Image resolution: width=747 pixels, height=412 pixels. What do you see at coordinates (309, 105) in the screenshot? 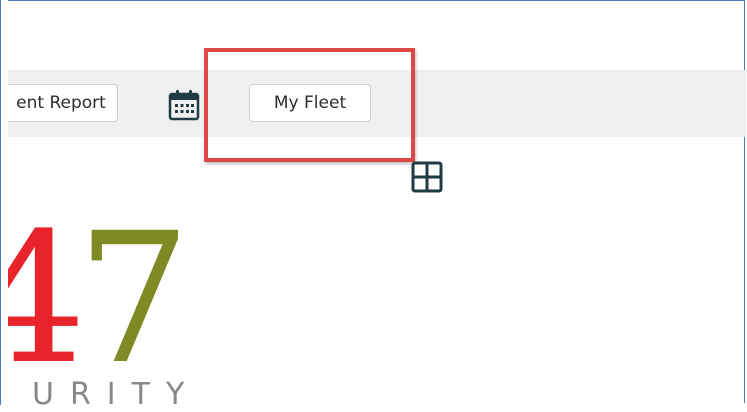
I see `highlight-annotation-box` at bounding box center [309, 105].